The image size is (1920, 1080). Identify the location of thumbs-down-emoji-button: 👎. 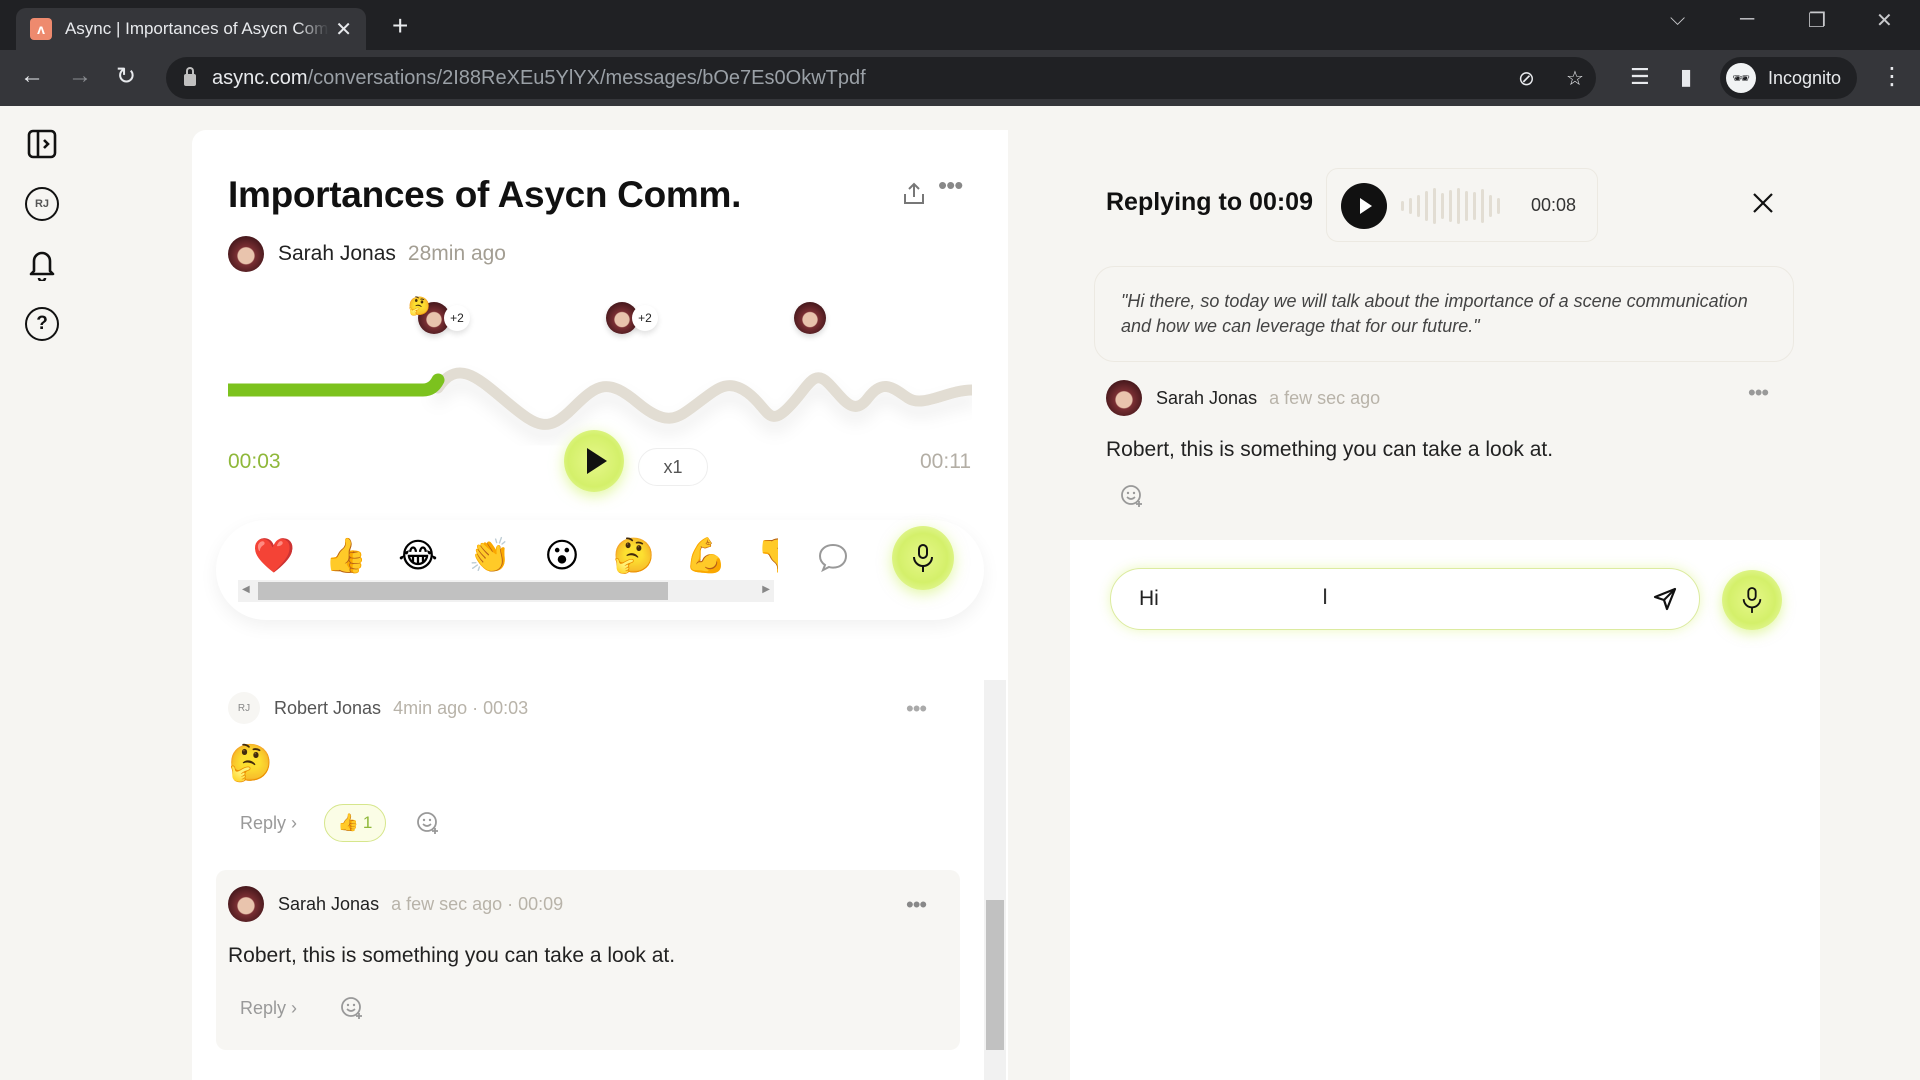
(760, 556).